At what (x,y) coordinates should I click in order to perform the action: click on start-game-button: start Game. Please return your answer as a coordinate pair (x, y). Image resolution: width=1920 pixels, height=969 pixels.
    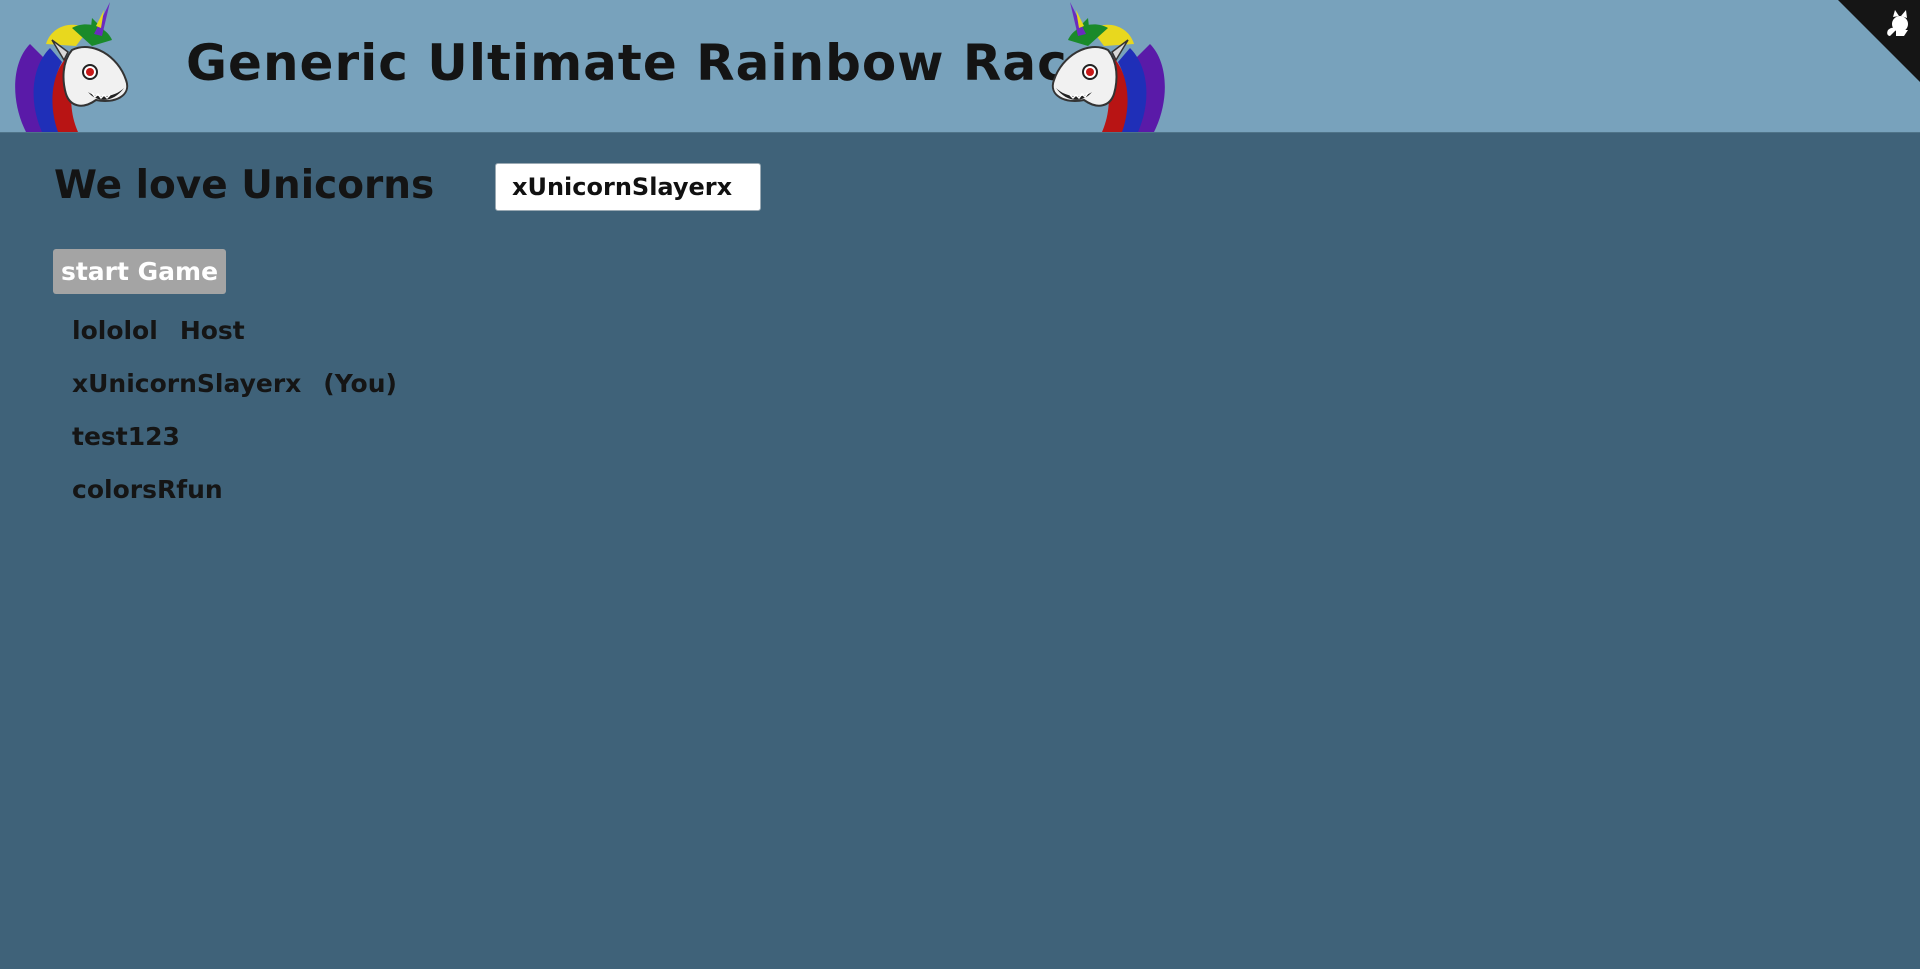
    Looking at the image, I should click on (139, 271).